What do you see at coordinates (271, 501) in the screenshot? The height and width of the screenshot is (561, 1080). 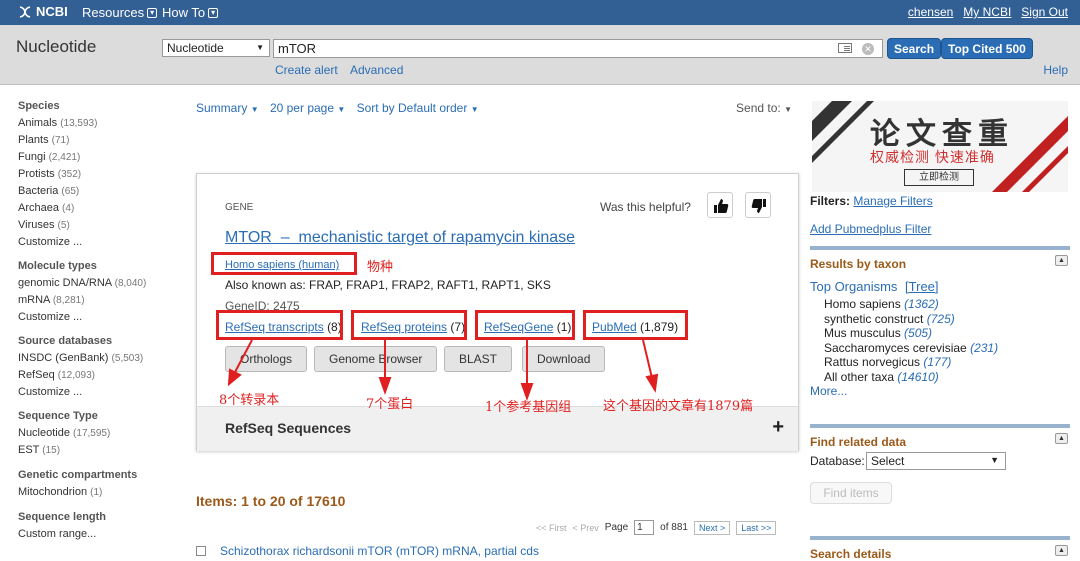 I see `items-count: Items: 1 to 20 of 17610` at bounding box center [271, 501].